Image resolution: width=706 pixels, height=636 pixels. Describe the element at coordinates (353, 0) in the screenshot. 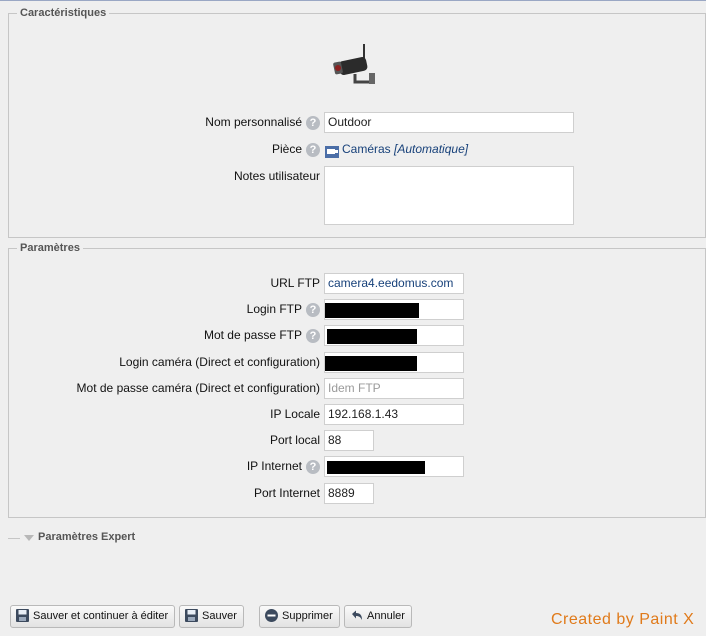

I see `top-border` at that location.